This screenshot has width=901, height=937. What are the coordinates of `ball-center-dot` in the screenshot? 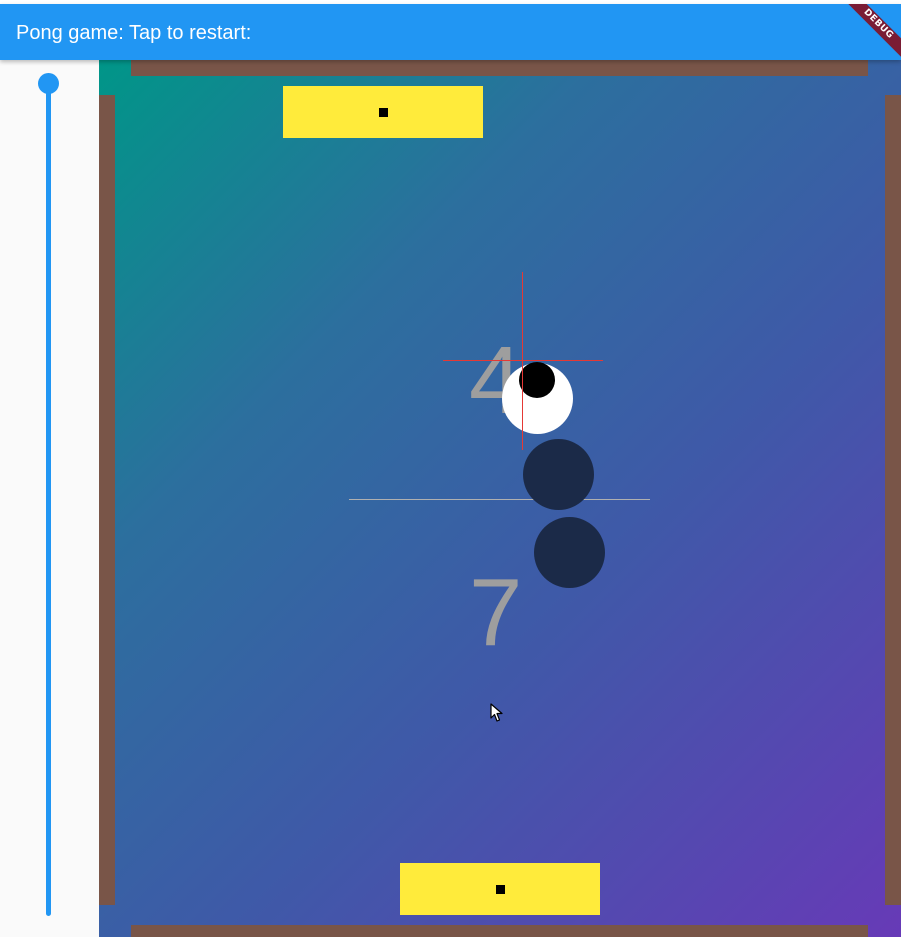 It's located at (537, 380).